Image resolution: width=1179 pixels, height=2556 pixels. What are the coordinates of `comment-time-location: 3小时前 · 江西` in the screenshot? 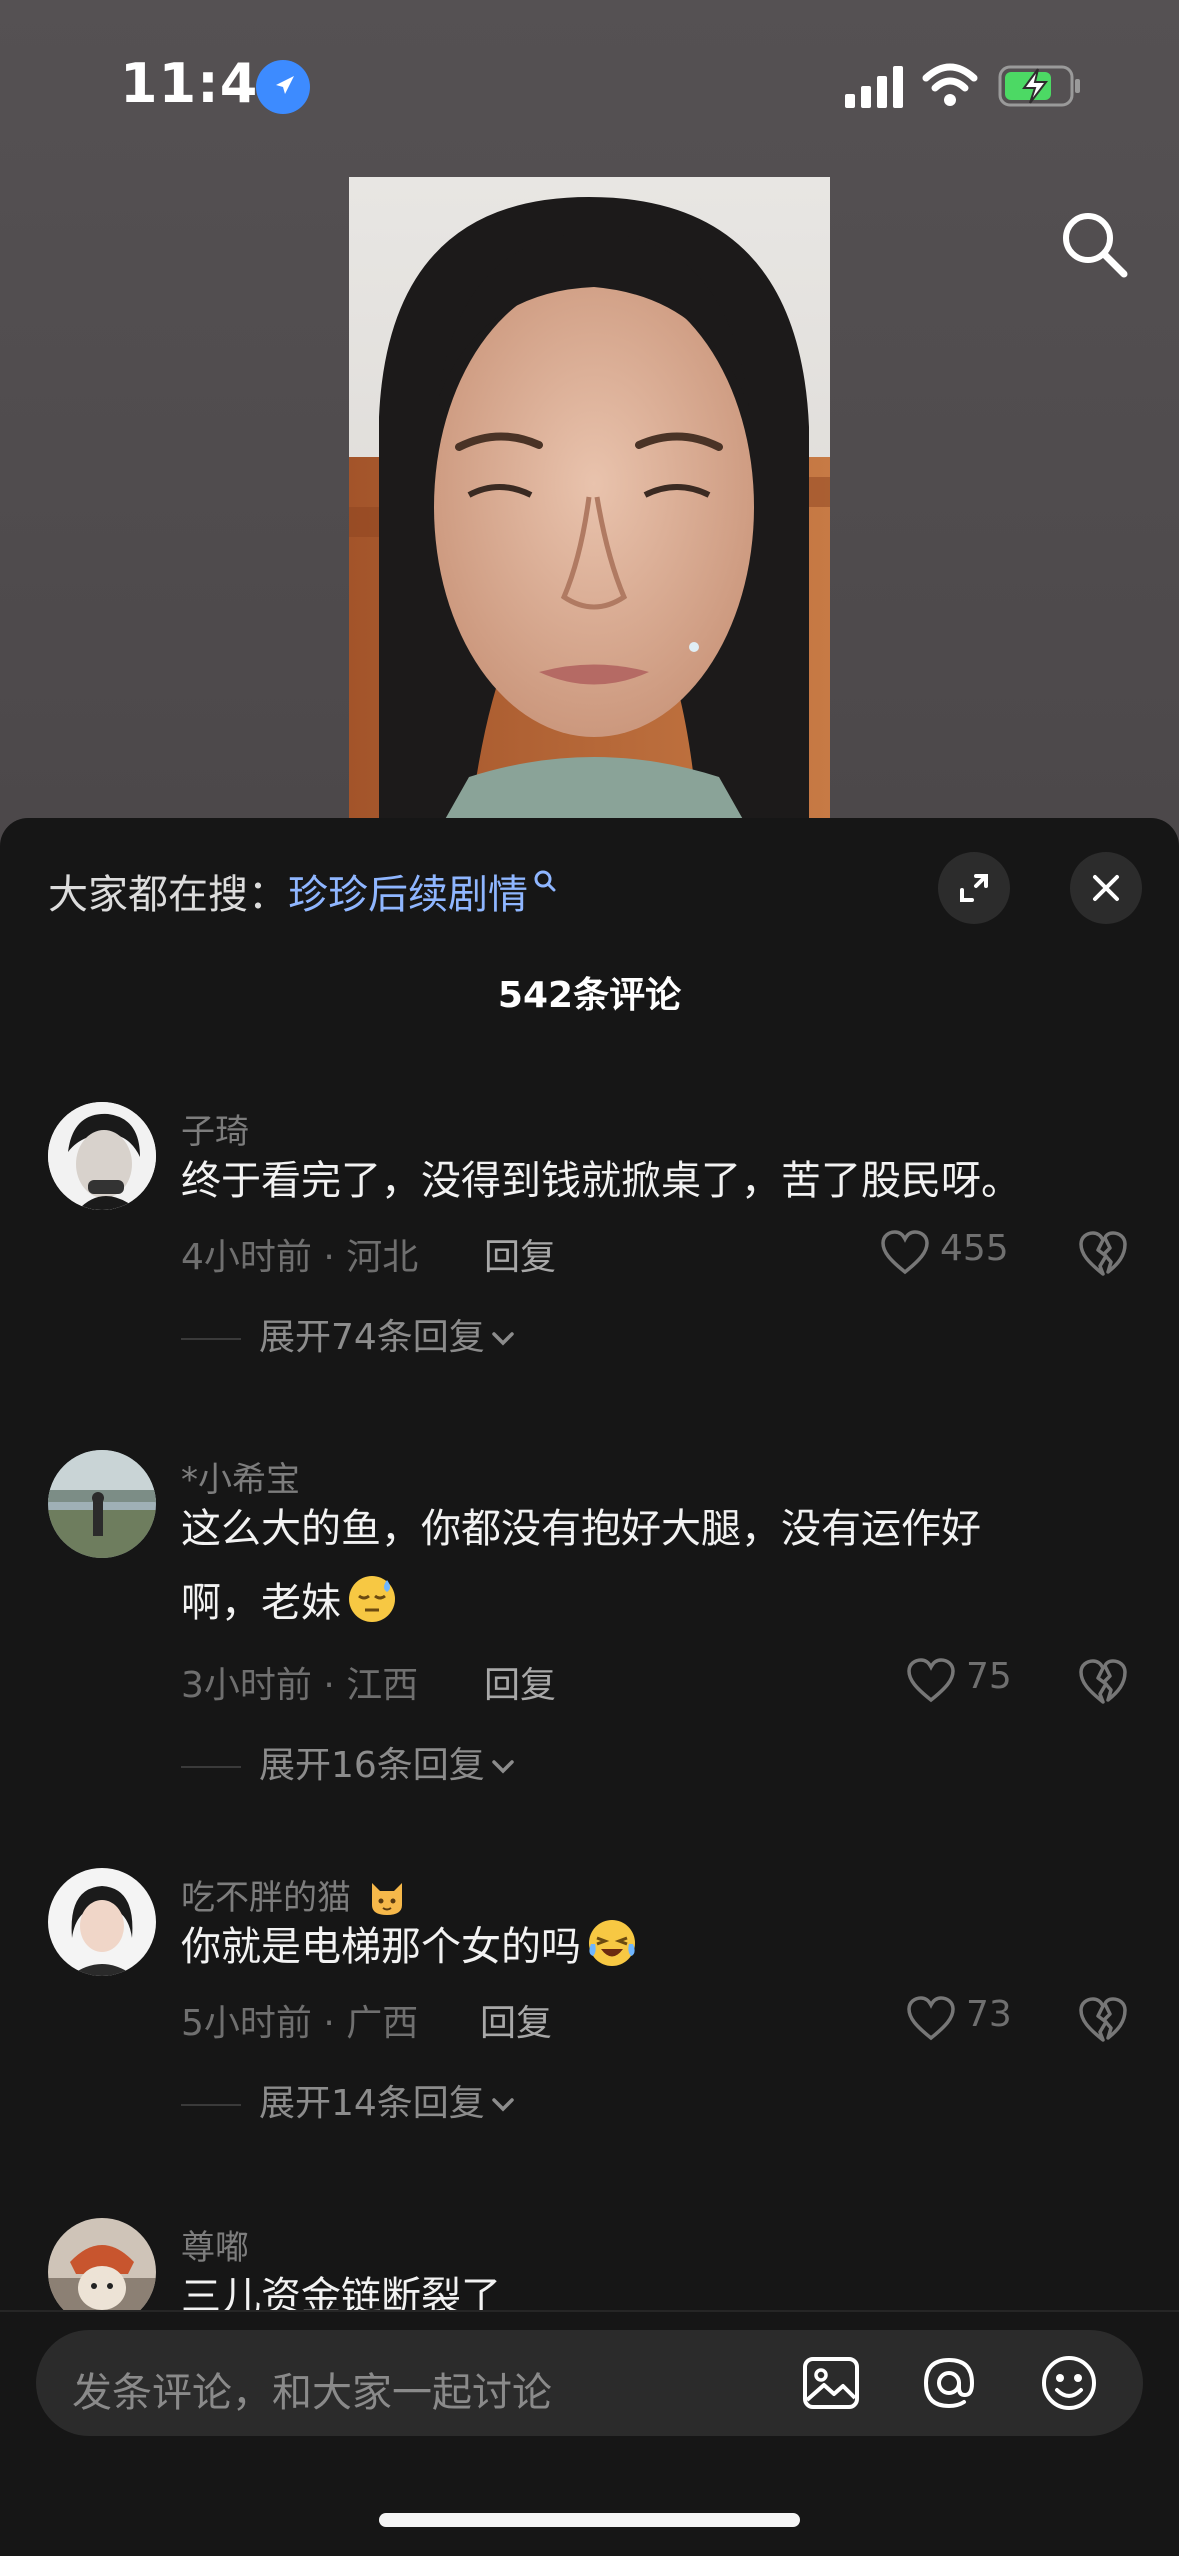 It's located at (300, 1685).